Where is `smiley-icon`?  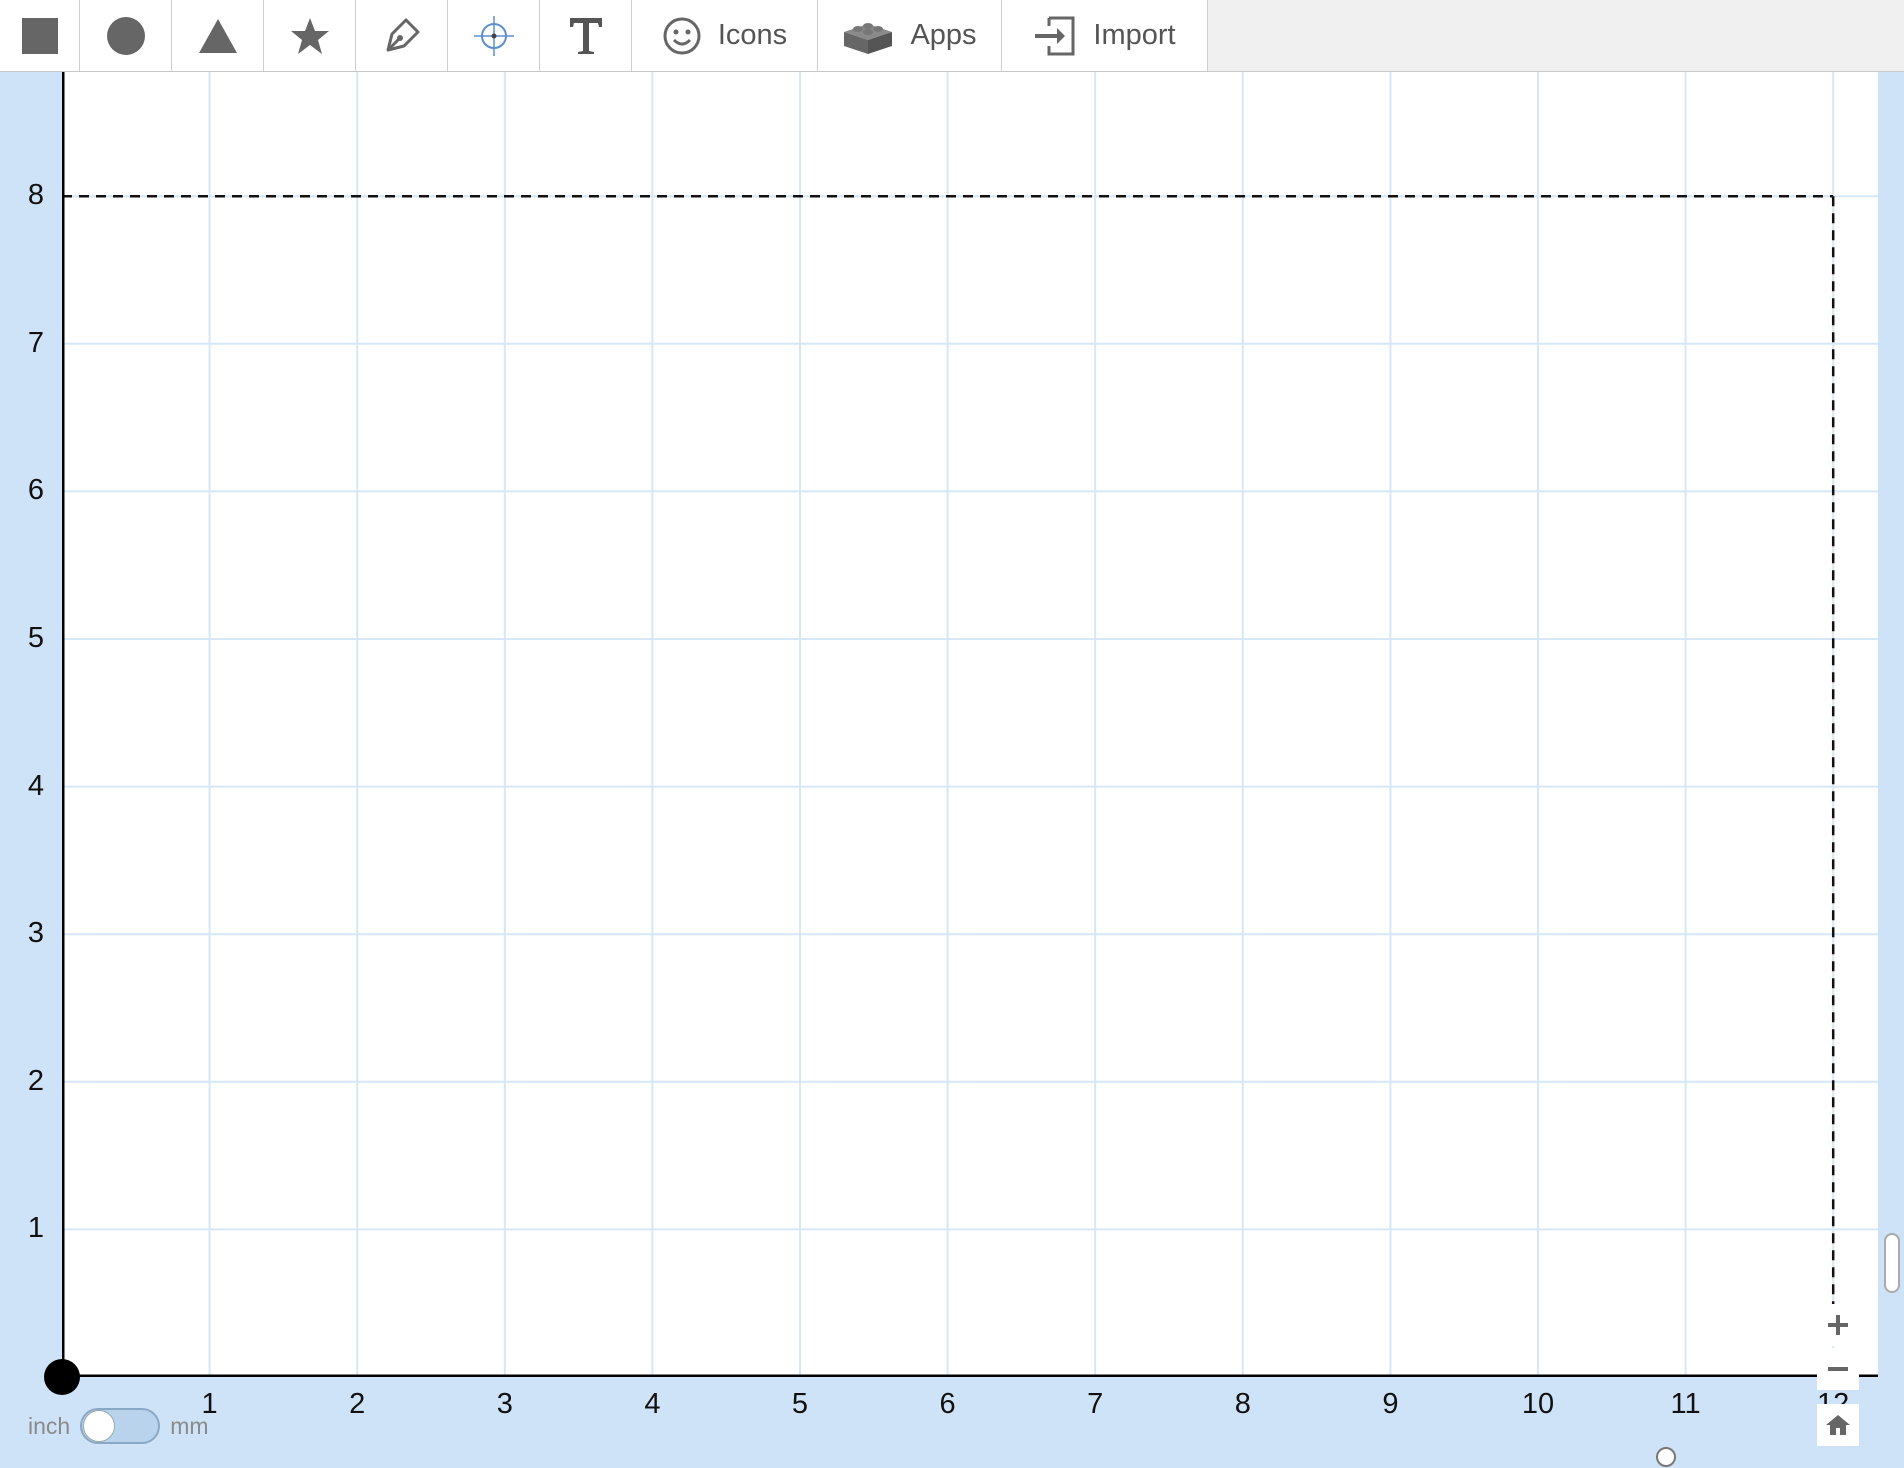 smiley-icon is located at coordinates (682, 36).